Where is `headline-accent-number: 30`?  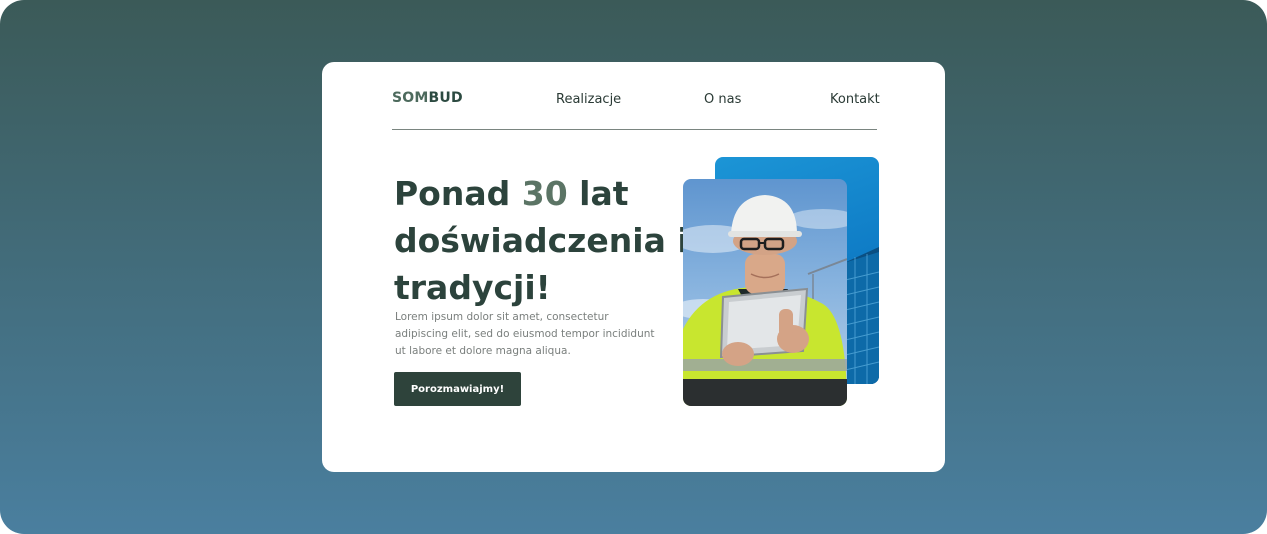 headline-accent-number: 30 is located at coordinates (544, 193).